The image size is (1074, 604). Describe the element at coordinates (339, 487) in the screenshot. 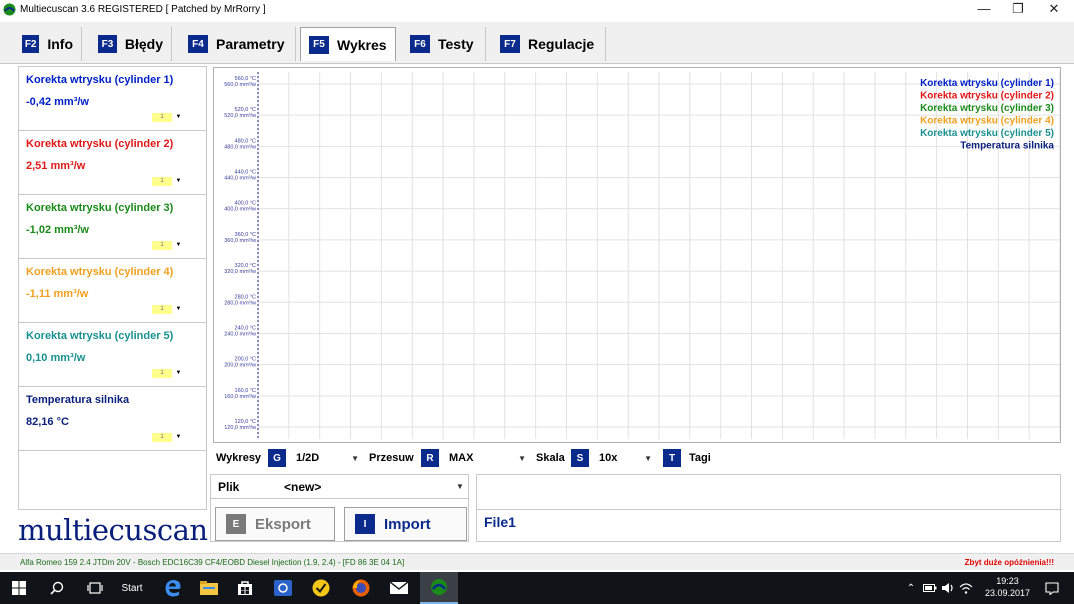

I see `plik-select: Plik <new> ▼` at that location.